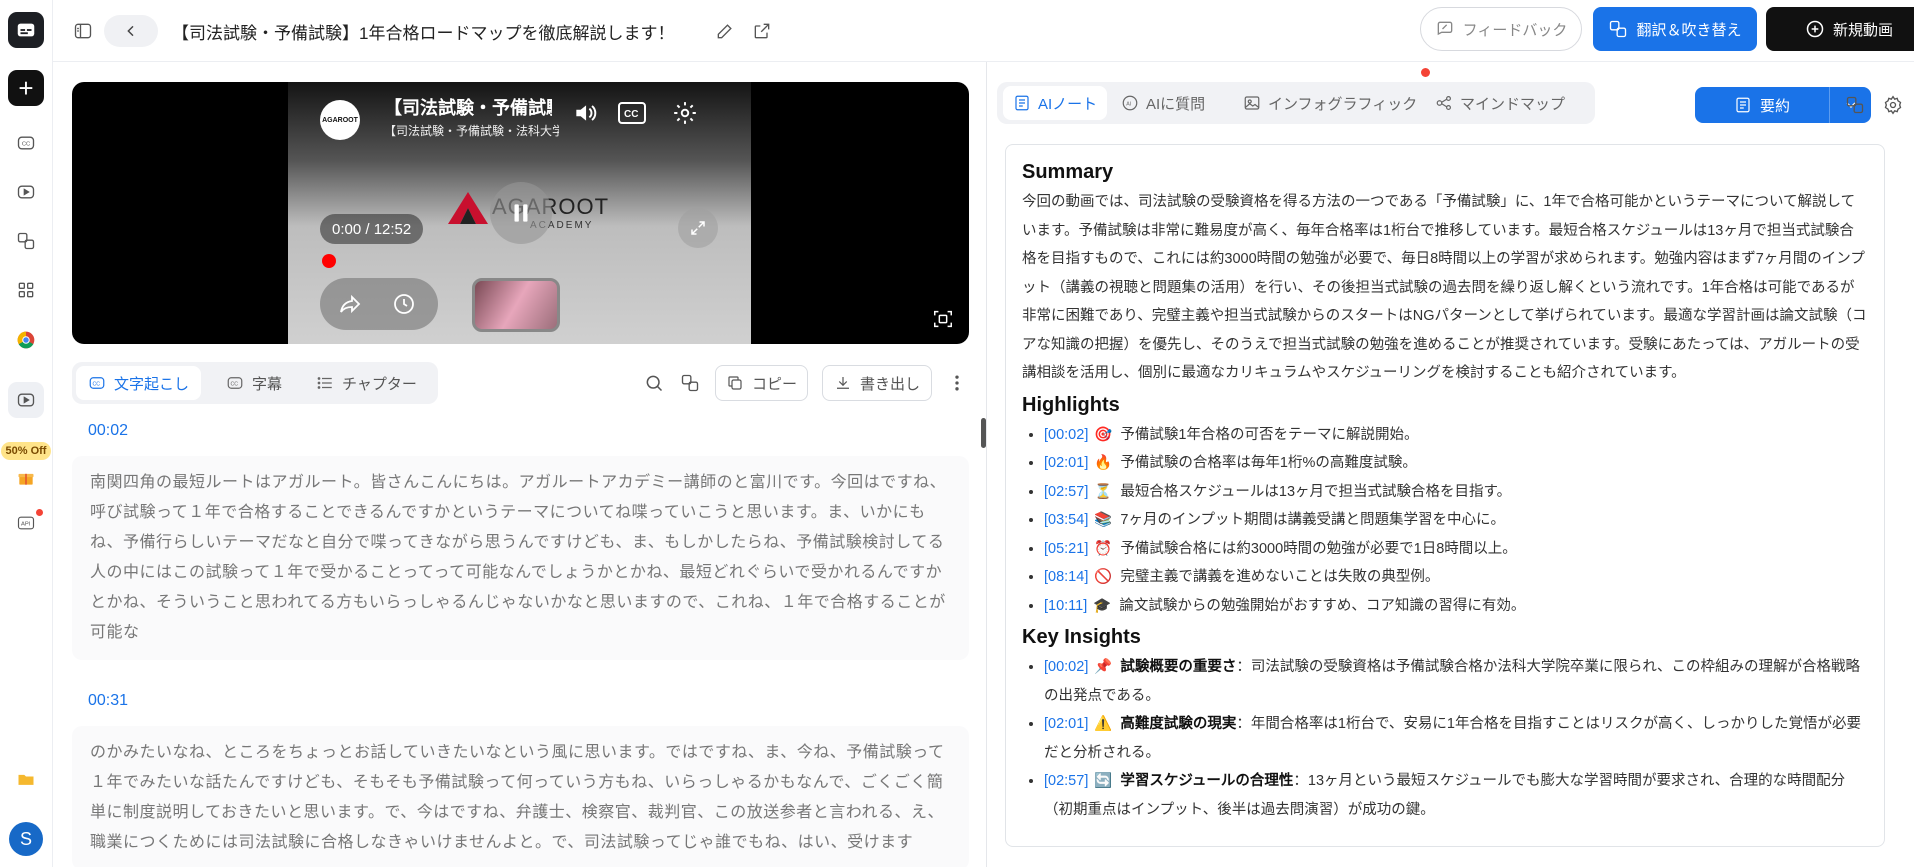  I want to click on api-icon: API, so click(26, 523).